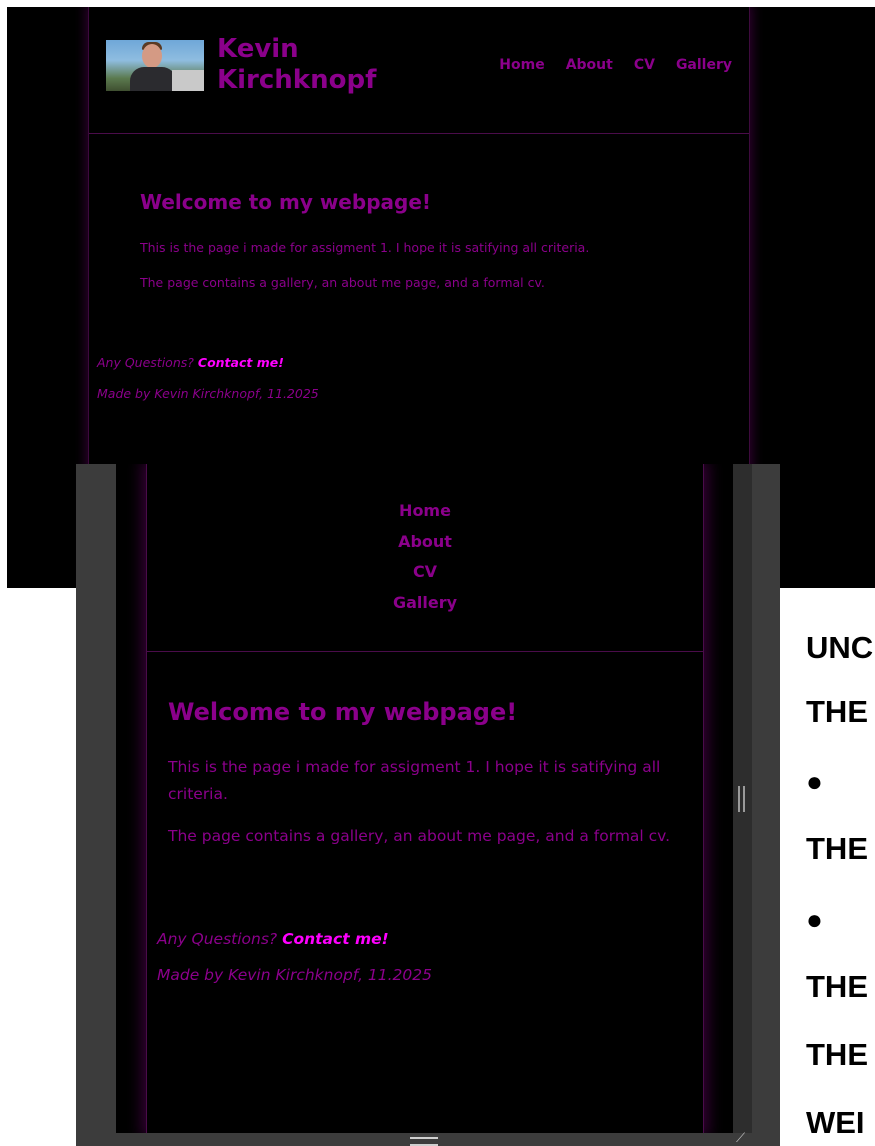 This screenshot has height=1146, width=875. Describe the element at coordinates (425, 558) in the screenshot. I see `mobile-nav: Home About CV Gallery` at that location.